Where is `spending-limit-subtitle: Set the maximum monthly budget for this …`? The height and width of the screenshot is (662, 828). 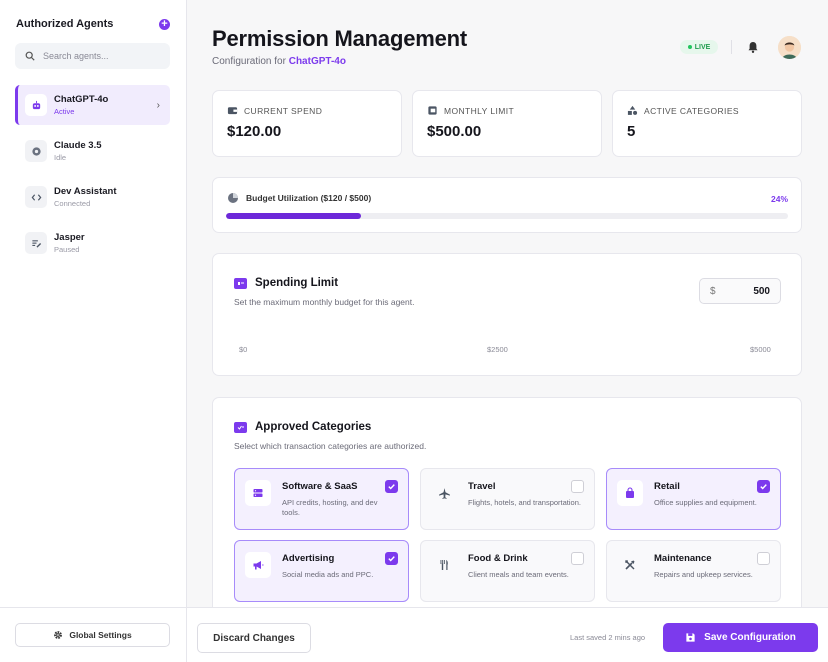 spending-limit-subtitle: Set the maximum monthly budget for this … is located at coordinates (324, 302).